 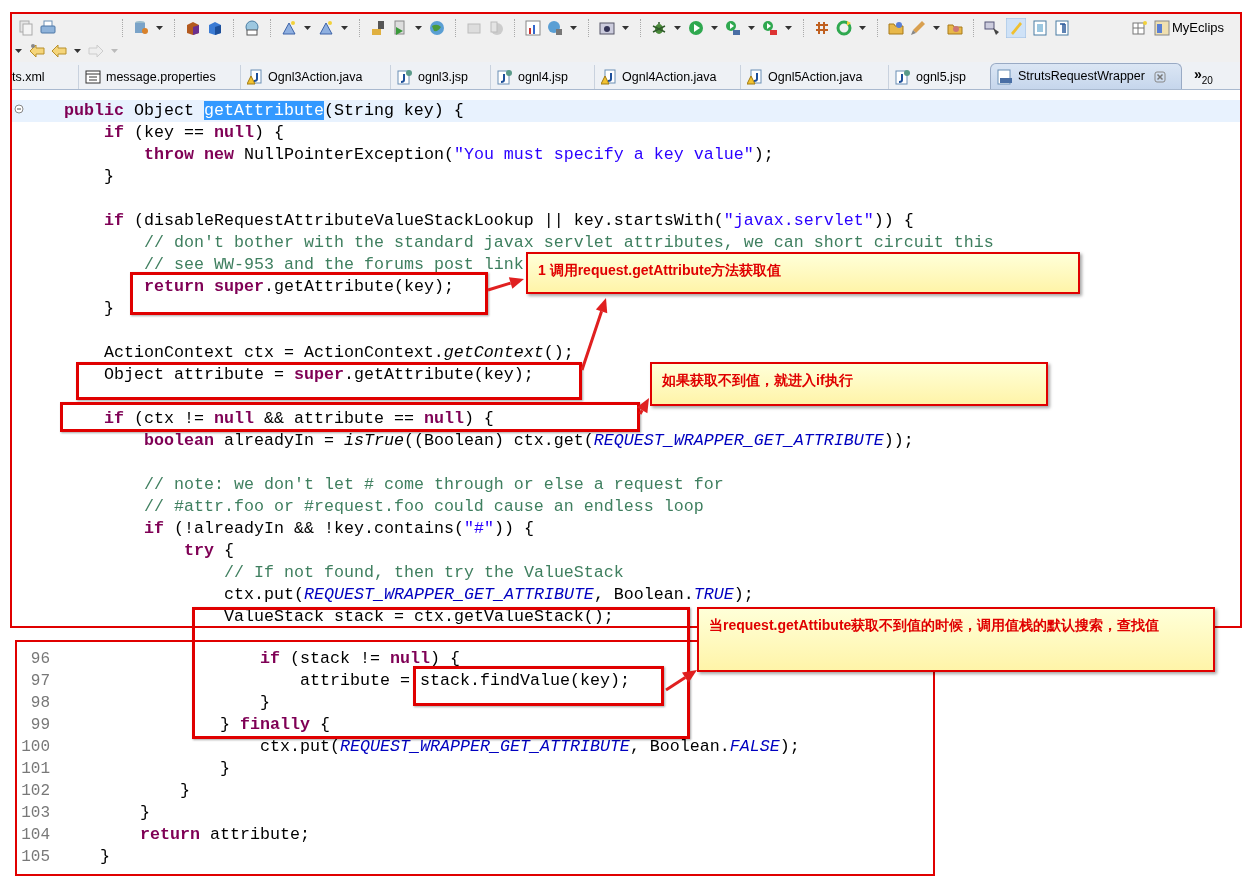 I want to click on file-tab: message.properties, so click(x=157, y=77).